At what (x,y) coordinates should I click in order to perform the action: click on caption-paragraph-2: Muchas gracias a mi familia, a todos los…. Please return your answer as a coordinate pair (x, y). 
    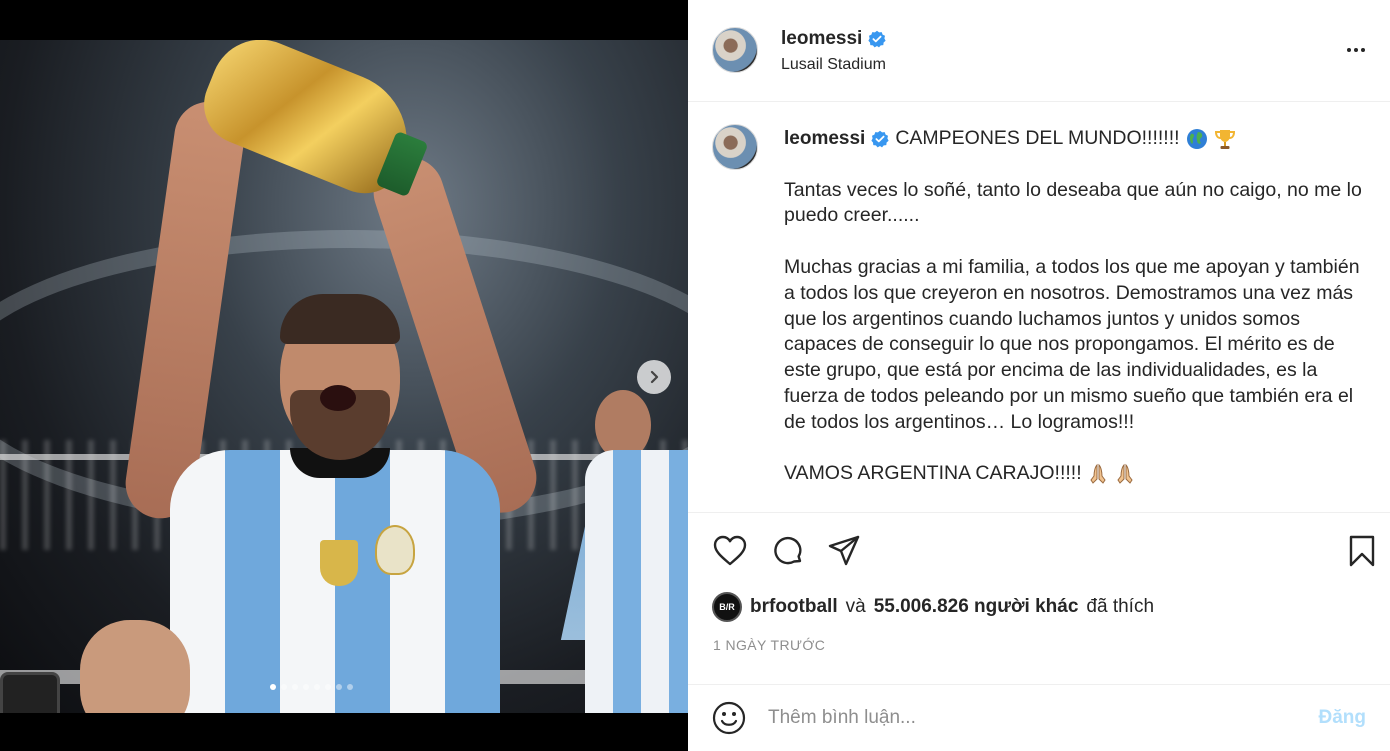
    Looking at the image, I should click on (1072, 344).